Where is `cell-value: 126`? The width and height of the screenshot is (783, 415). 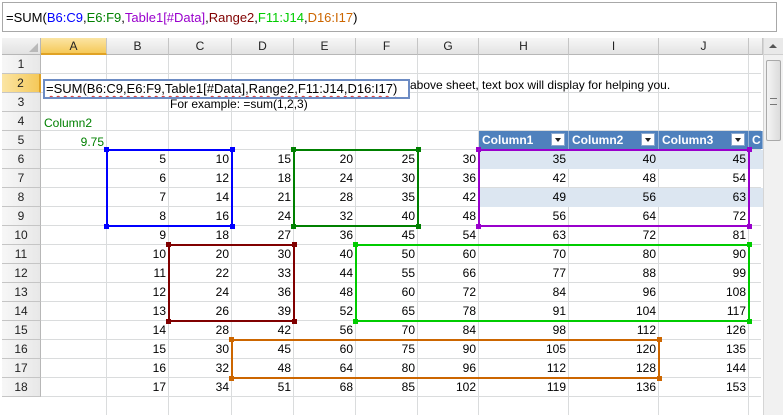
cell-value: 126 is located at coordinates (704, 330).